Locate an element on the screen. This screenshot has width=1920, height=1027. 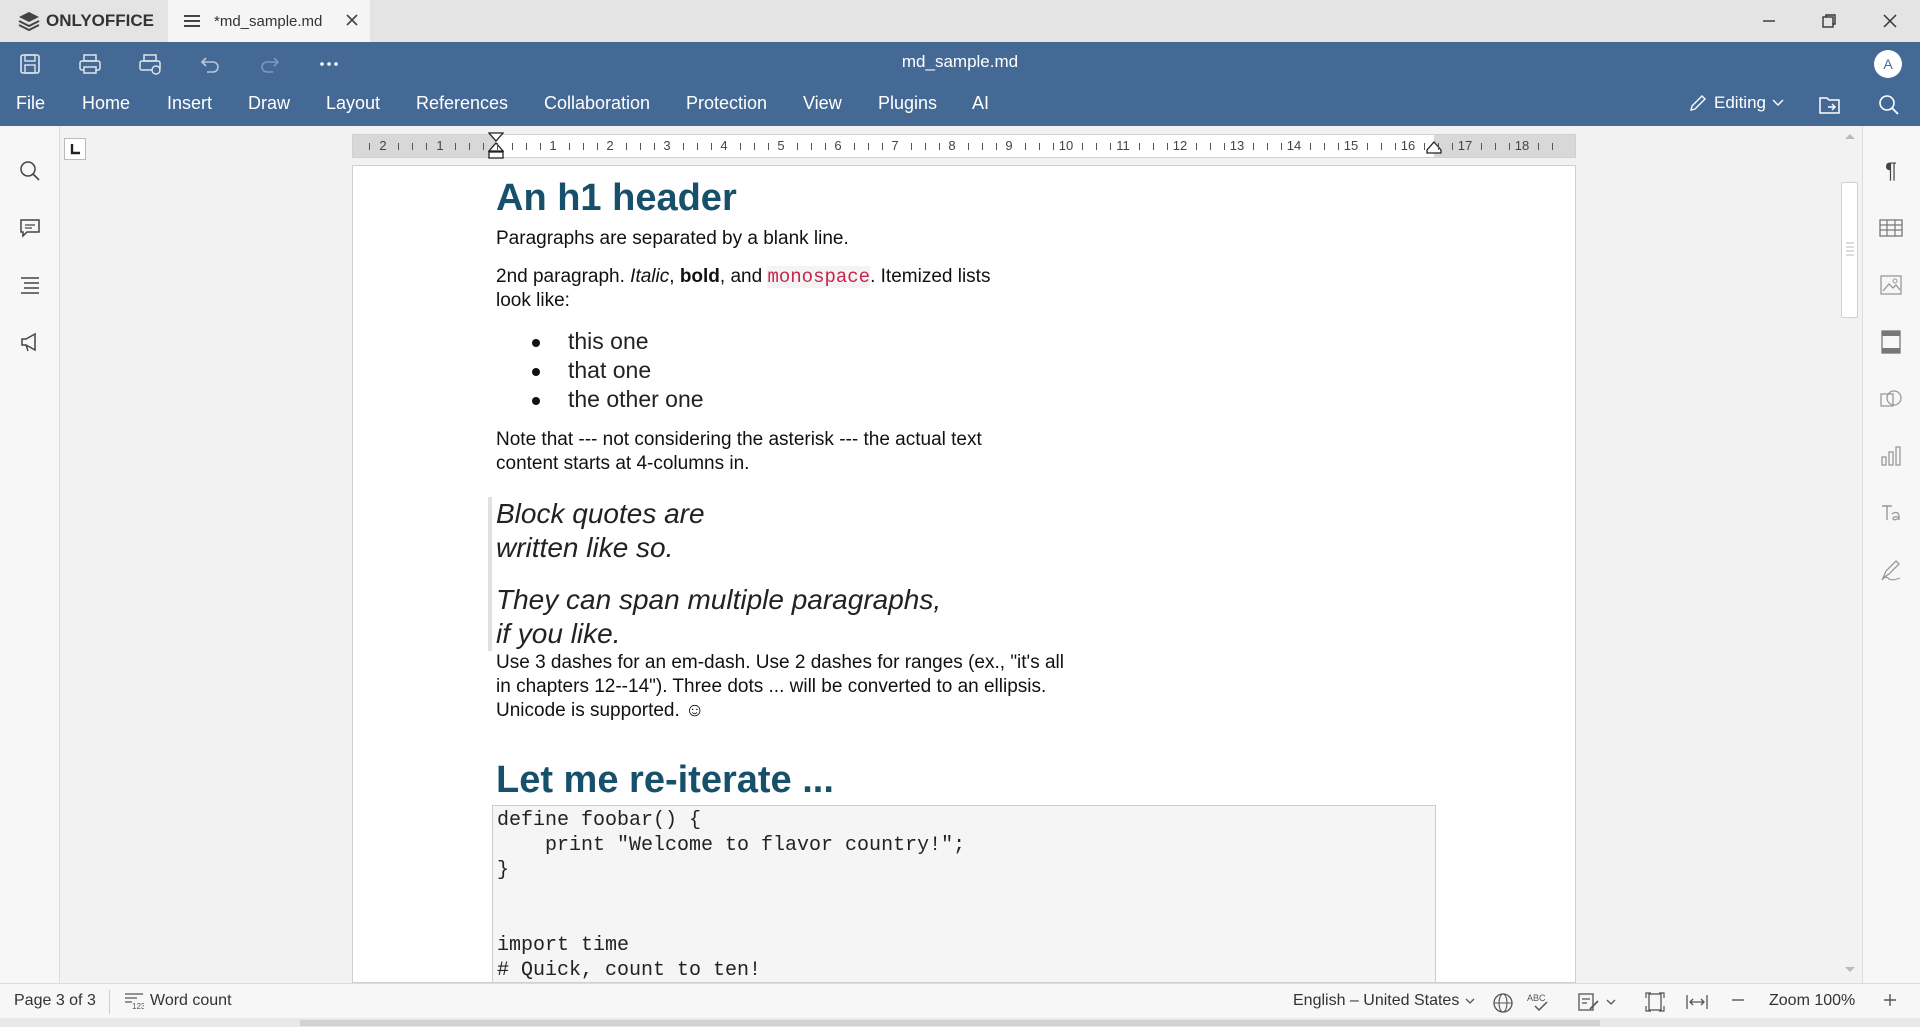
document-language-button is located at coordinates (1503, 1003).